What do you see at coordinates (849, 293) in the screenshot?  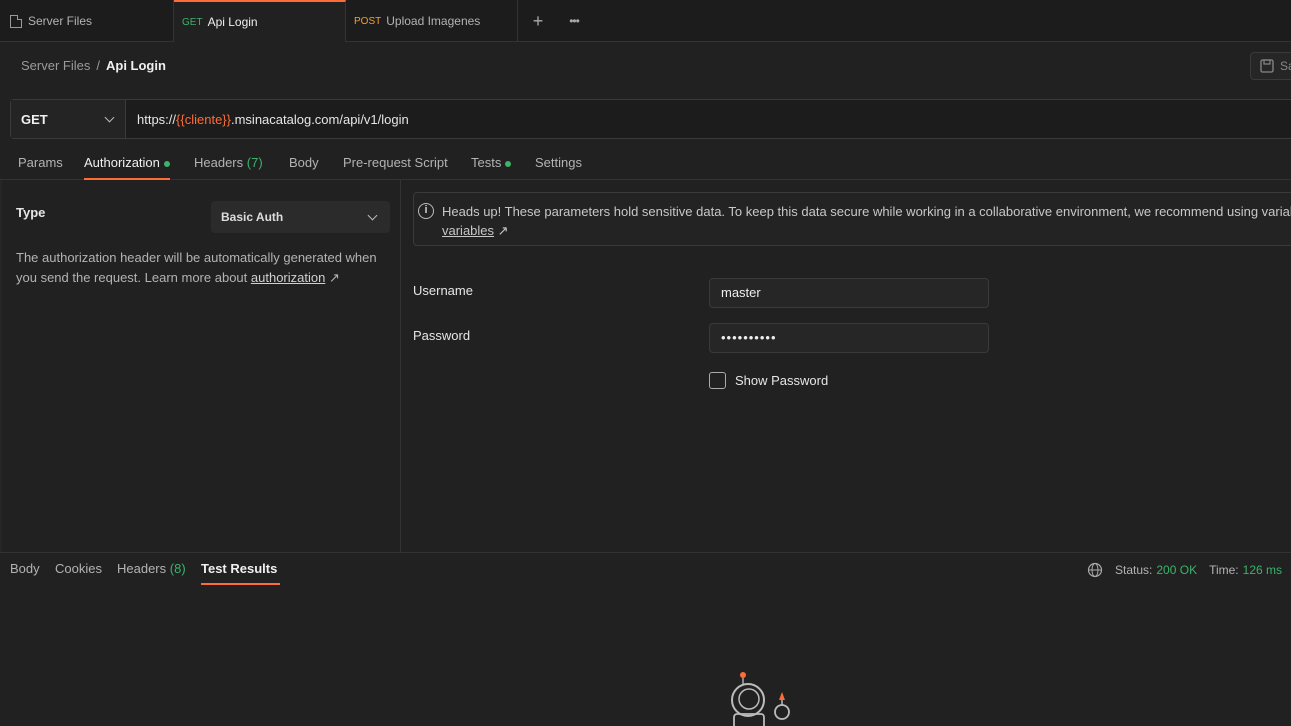 I see `username-input: master` at bounding box center [849, 293].